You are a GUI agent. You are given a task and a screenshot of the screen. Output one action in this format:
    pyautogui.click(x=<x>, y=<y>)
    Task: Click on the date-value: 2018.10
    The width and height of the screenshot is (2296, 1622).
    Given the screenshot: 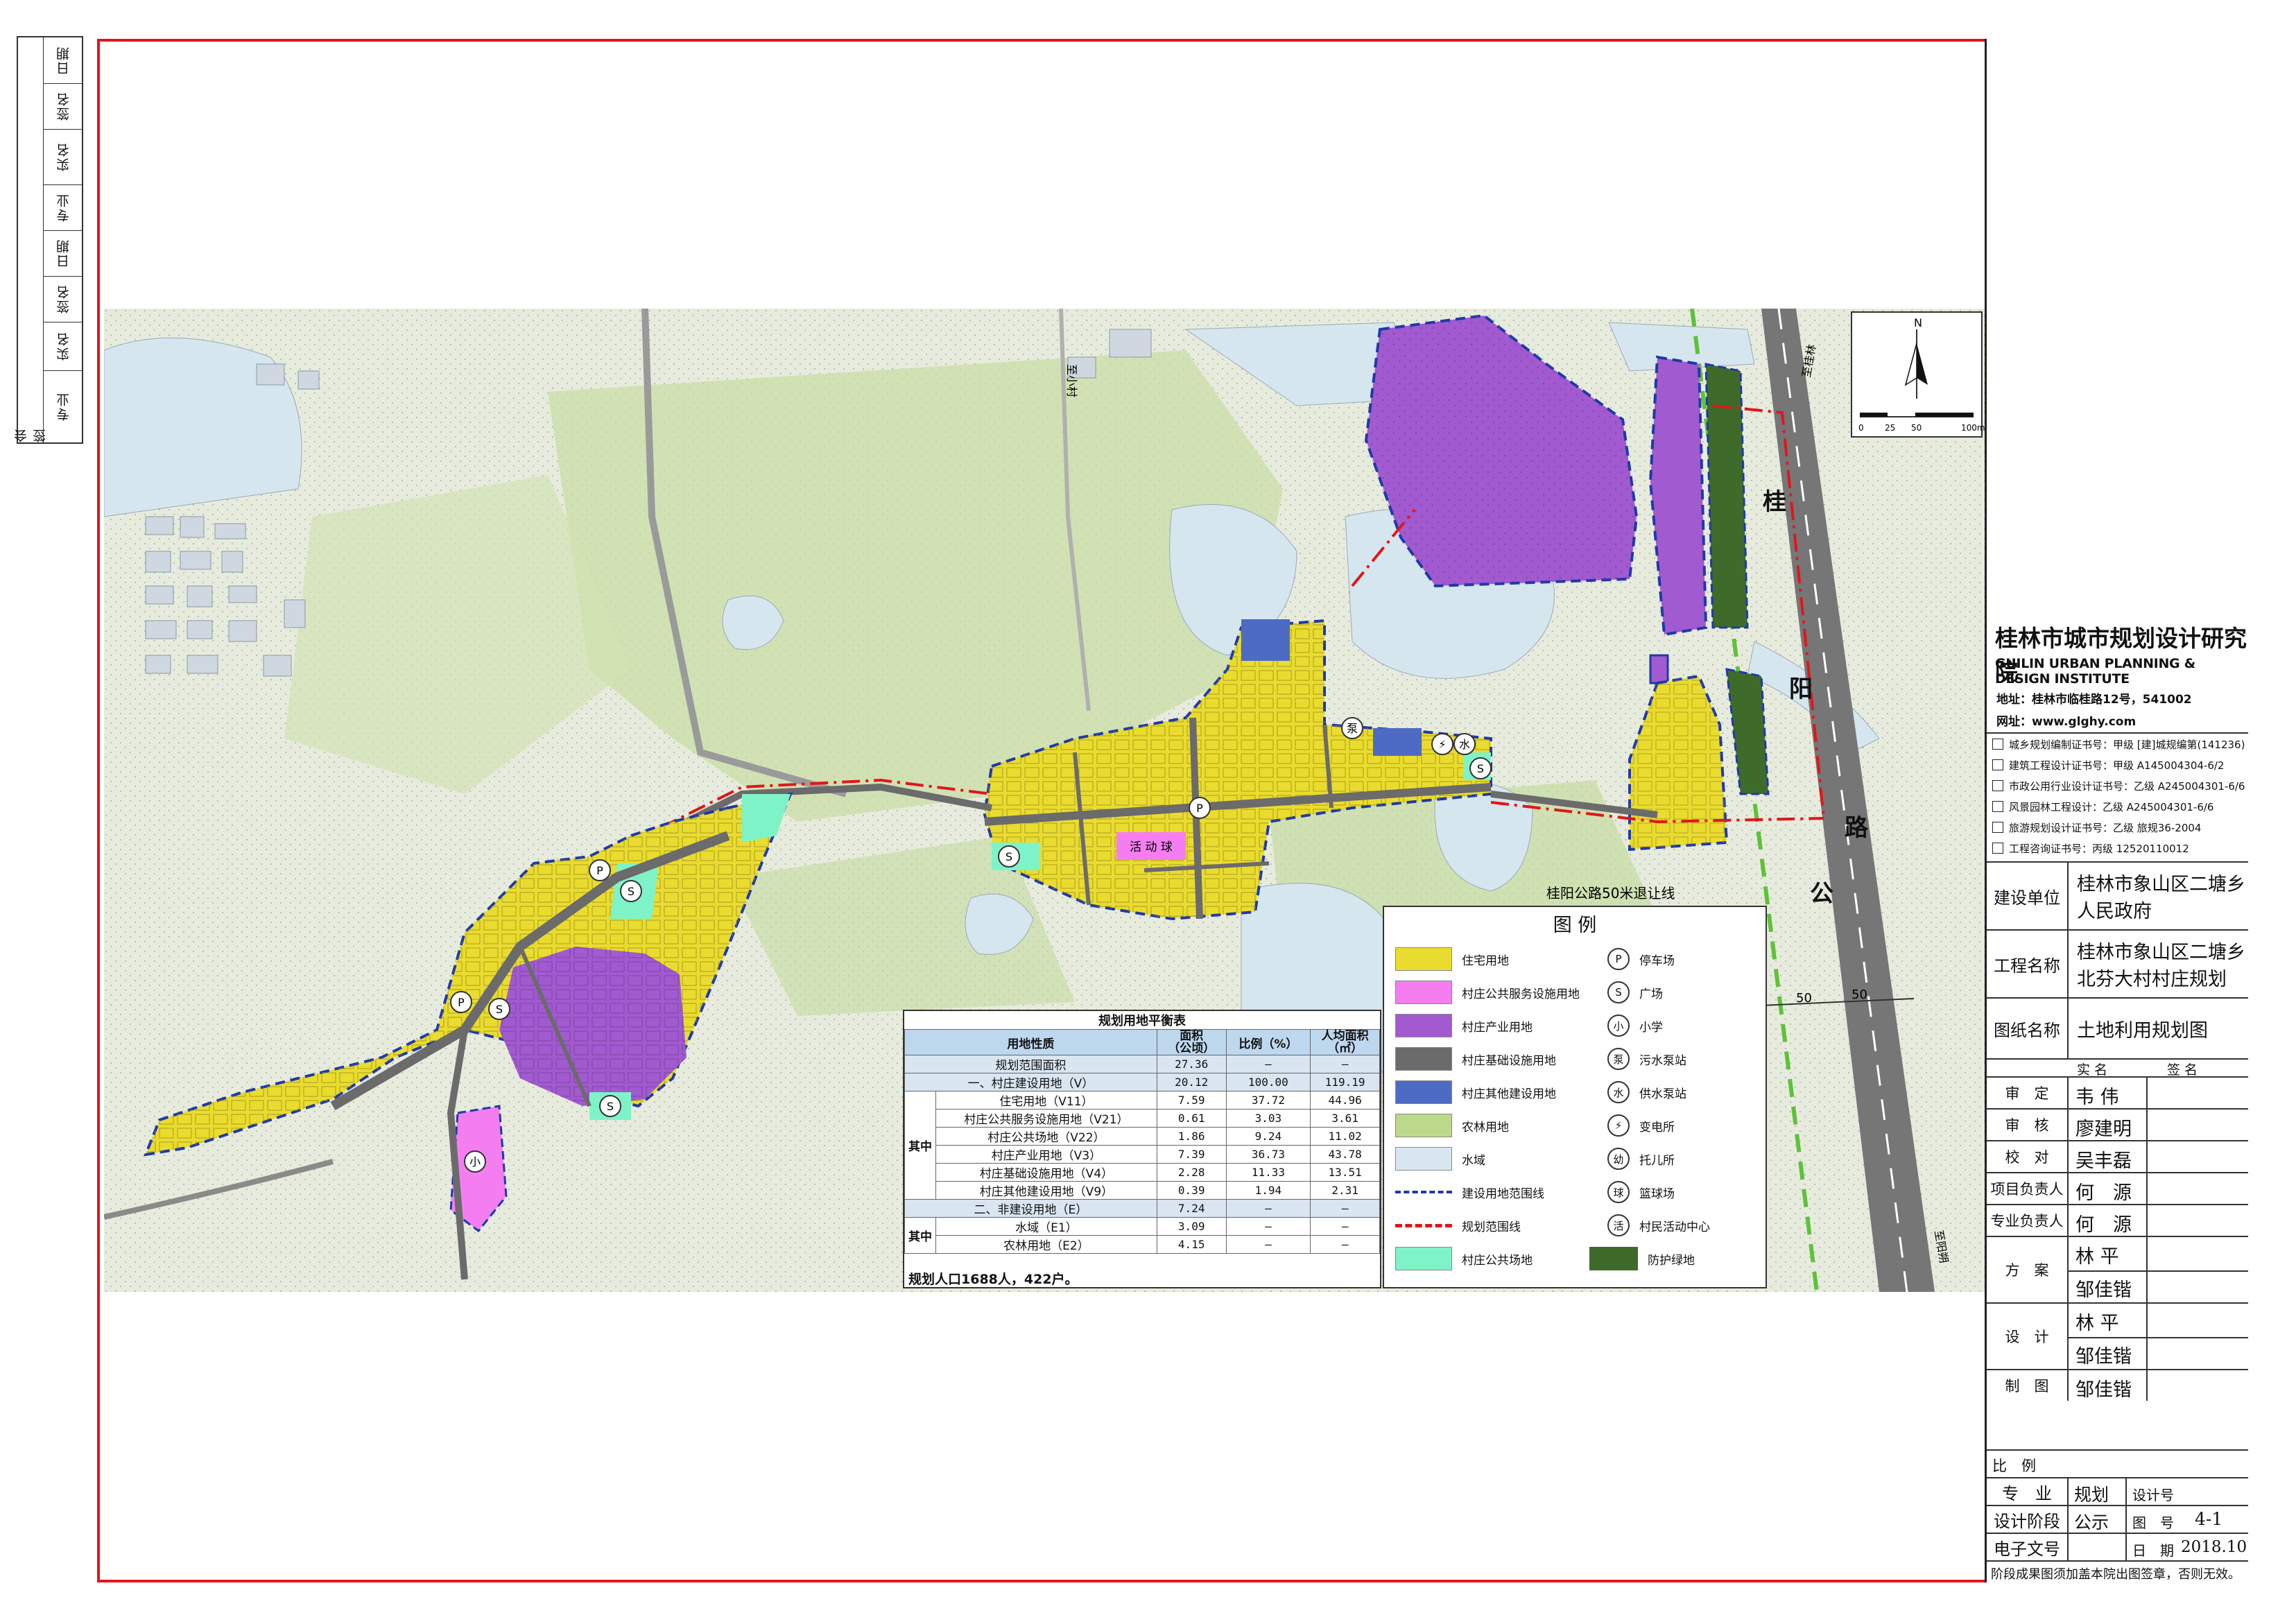 What is the action you would take?
    pyautogui.click(x=2214, y=1547)
    